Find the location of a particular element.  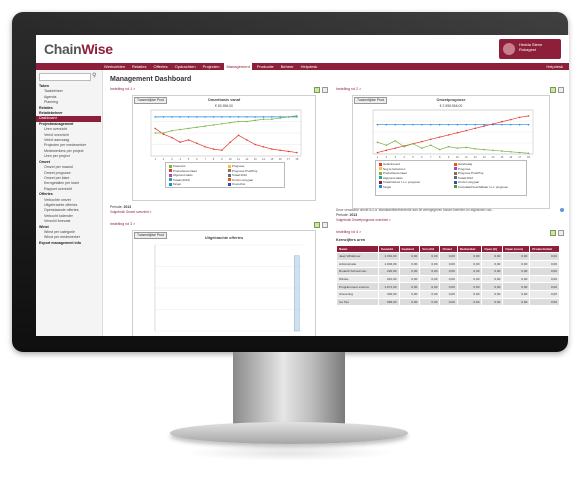

periode-text: Periode: 2013 is located at coordinates (346, 215).